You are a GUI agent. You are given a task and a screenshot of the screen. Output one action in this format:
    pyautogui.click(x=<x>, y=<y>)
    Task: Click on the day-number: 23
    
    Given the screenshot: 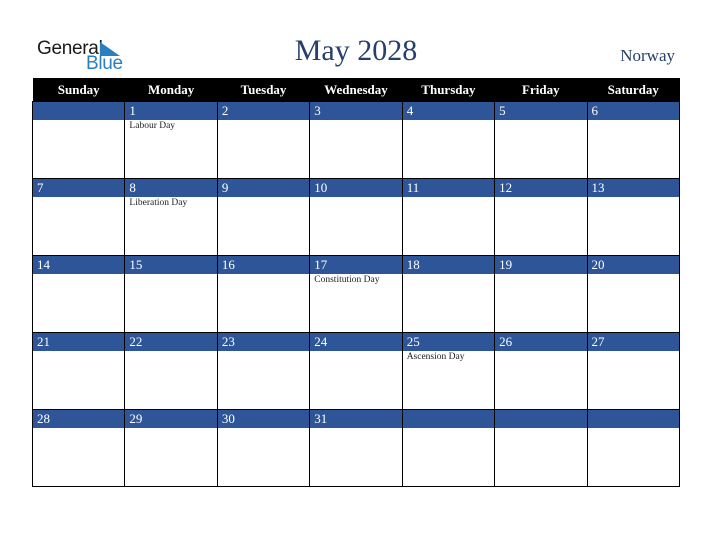 What is the action you would take?
    pyautogui.click(x=263, y=341)
    